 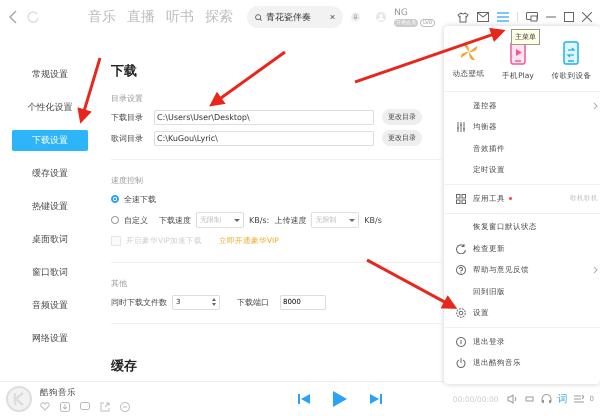 I want to click on back-icon, so click(x=13, y=17).